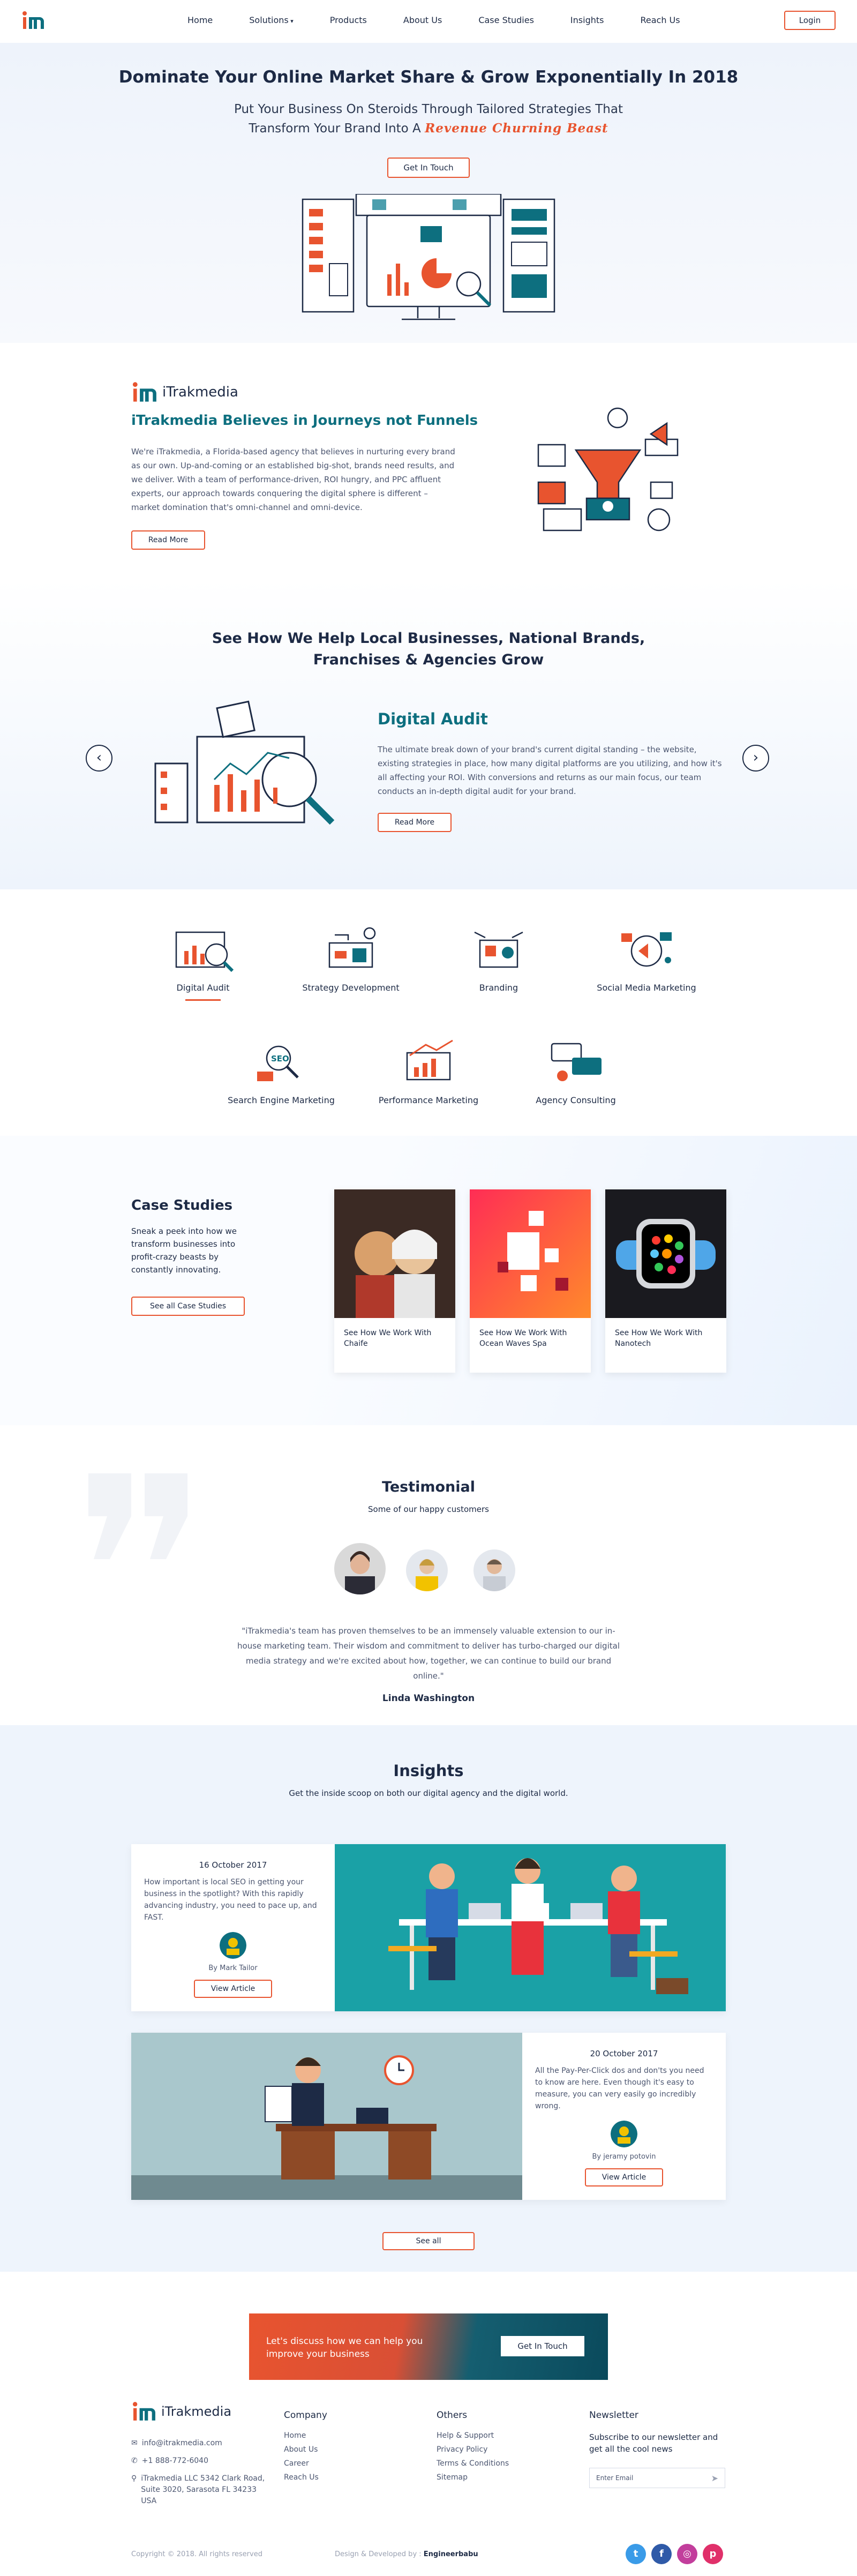 The image size is (857, 2576). What do you see at coordinates (429, 1060) in the screenshot?
I see `performance-marketing-icon` at bounding box center [429, 1060].